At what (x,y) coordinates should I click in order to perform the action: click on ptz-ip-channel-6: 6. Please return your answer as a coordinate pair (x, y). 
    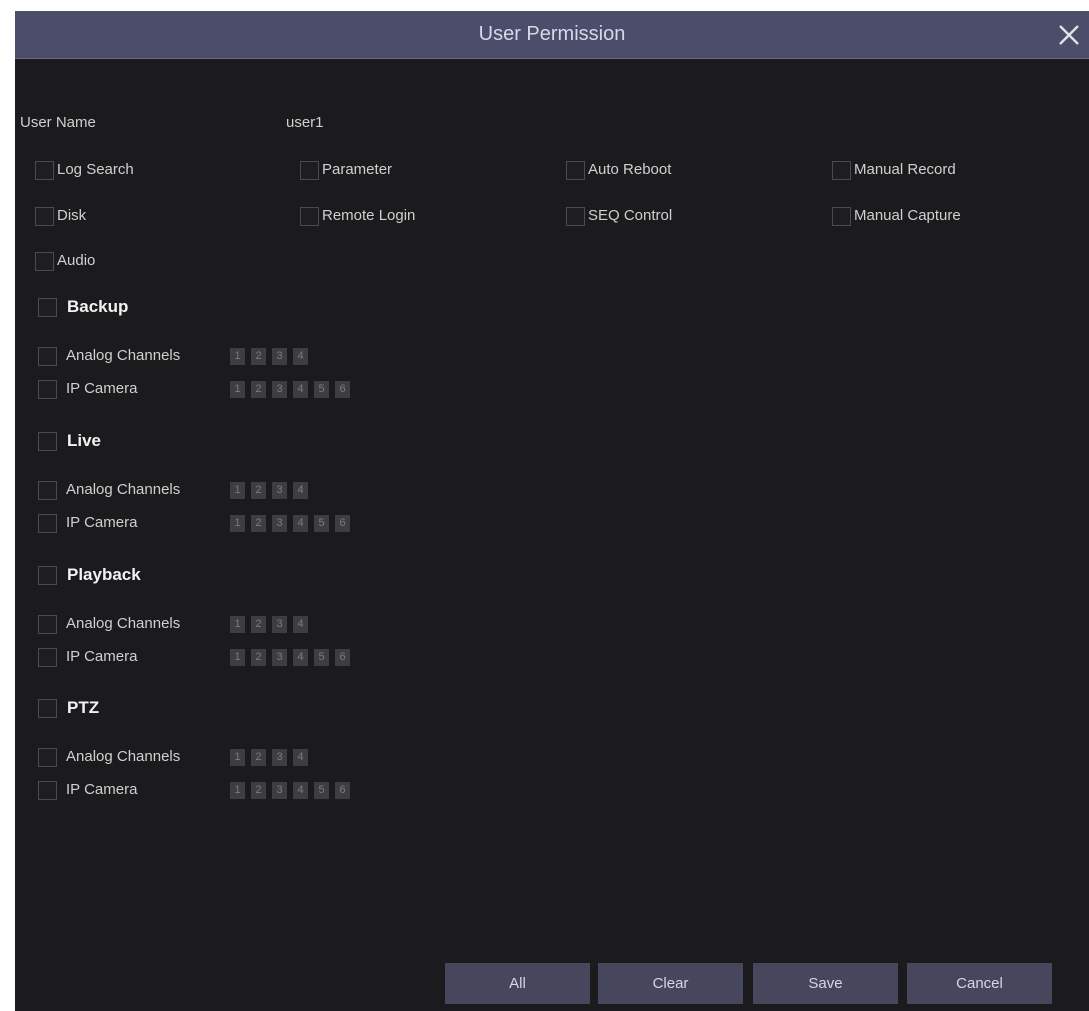
    Looking at the image, I should click on (342, 790).